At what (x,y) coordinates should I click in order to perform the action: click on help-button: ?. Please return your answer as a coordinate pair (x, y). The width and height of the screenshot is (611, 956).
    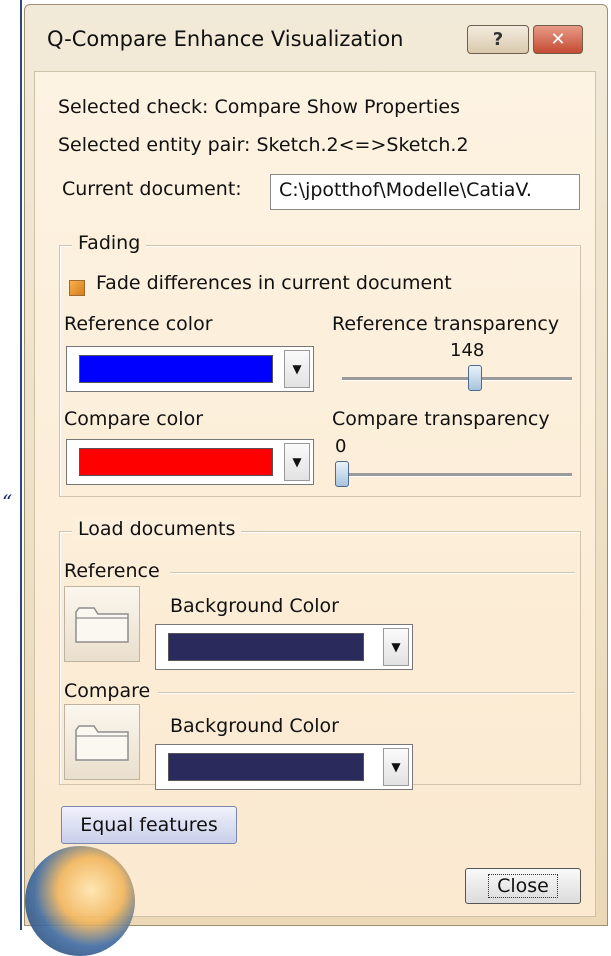
    Looking at the image, I should click on (498, 39).